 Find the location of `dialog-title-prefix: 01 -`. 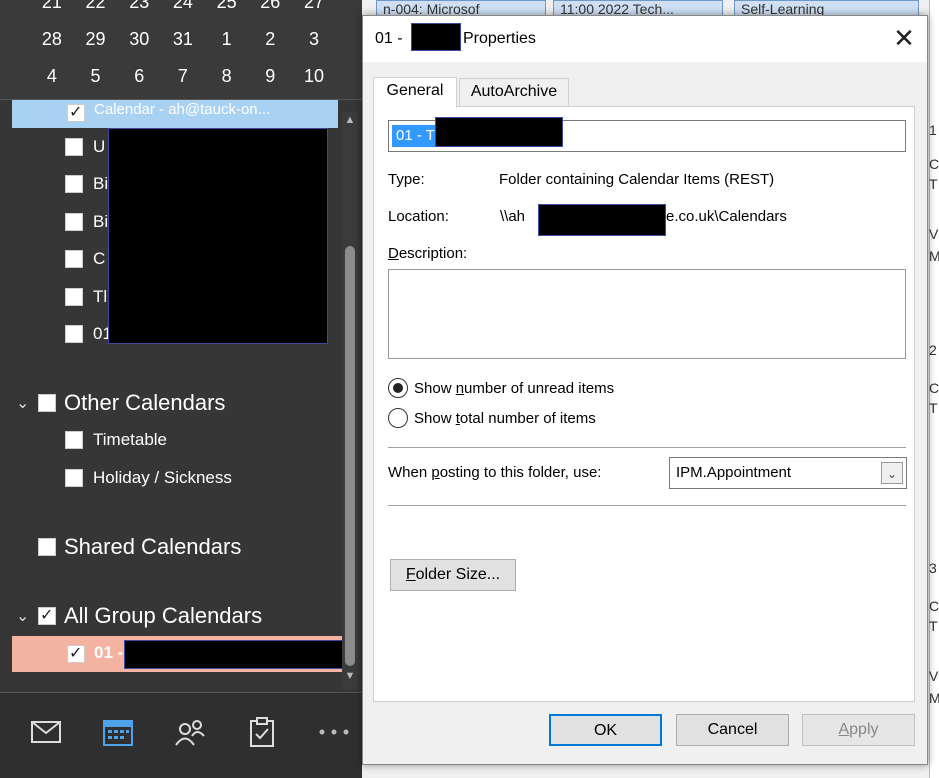

dialog-title-prefix: 01 - is located at coordinates (389, 38).